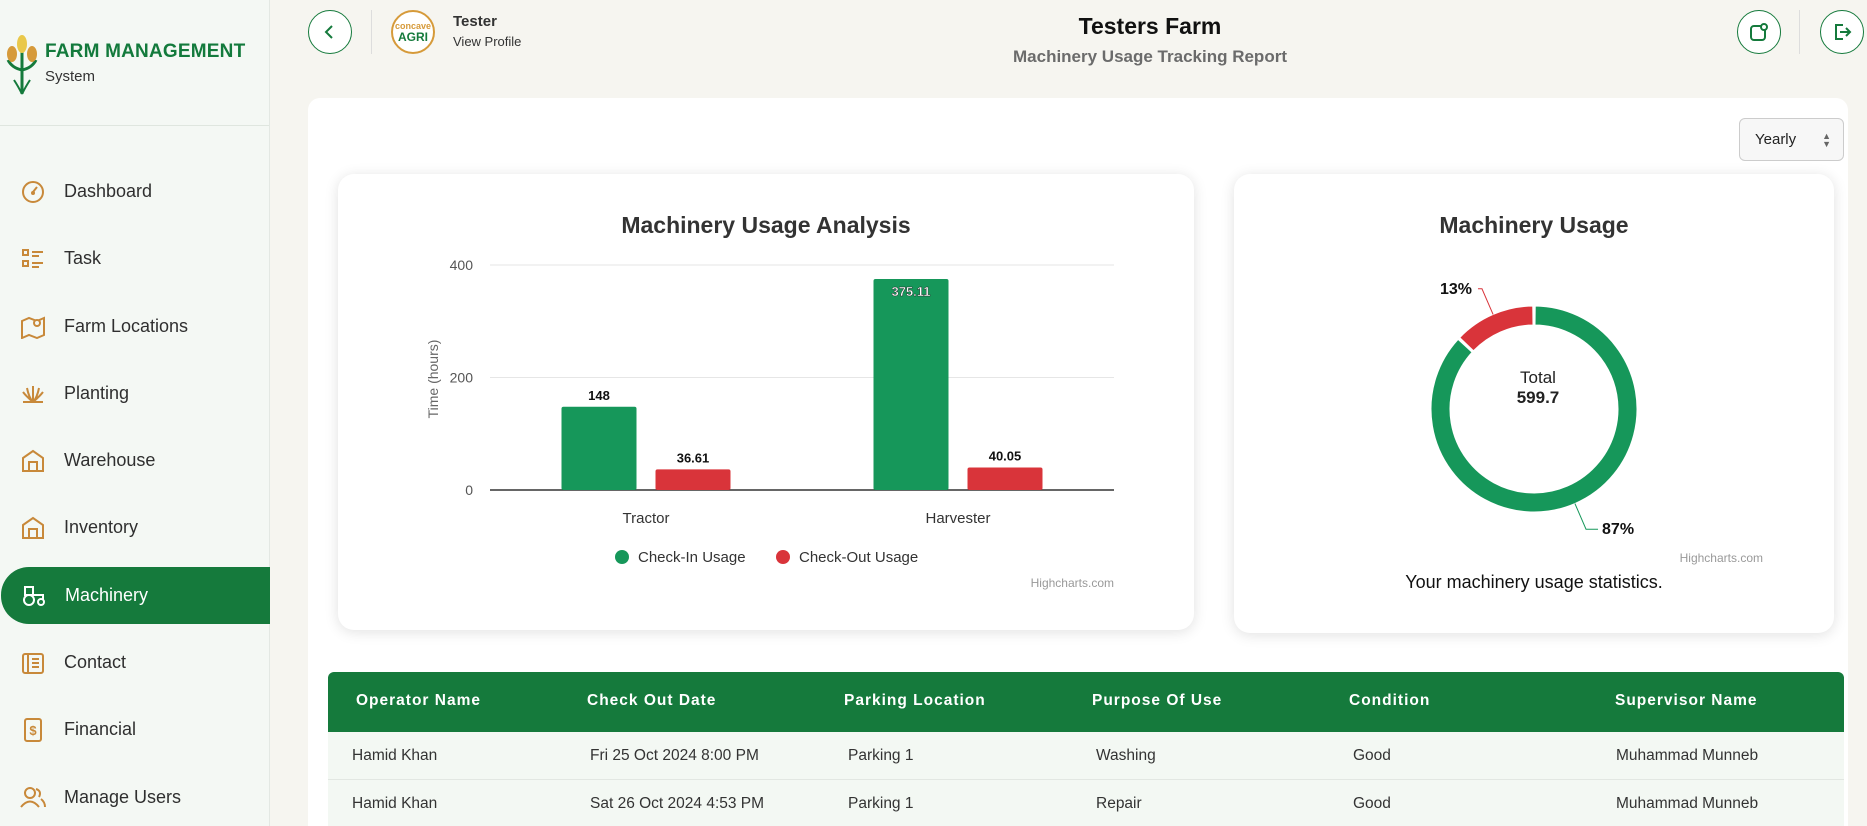  What do you see at coordinates (677, 803) in the screenshot?
I see `table-cell: Sat 26 Oct 2024 4:53 PM` at bounding box center [677, 803].